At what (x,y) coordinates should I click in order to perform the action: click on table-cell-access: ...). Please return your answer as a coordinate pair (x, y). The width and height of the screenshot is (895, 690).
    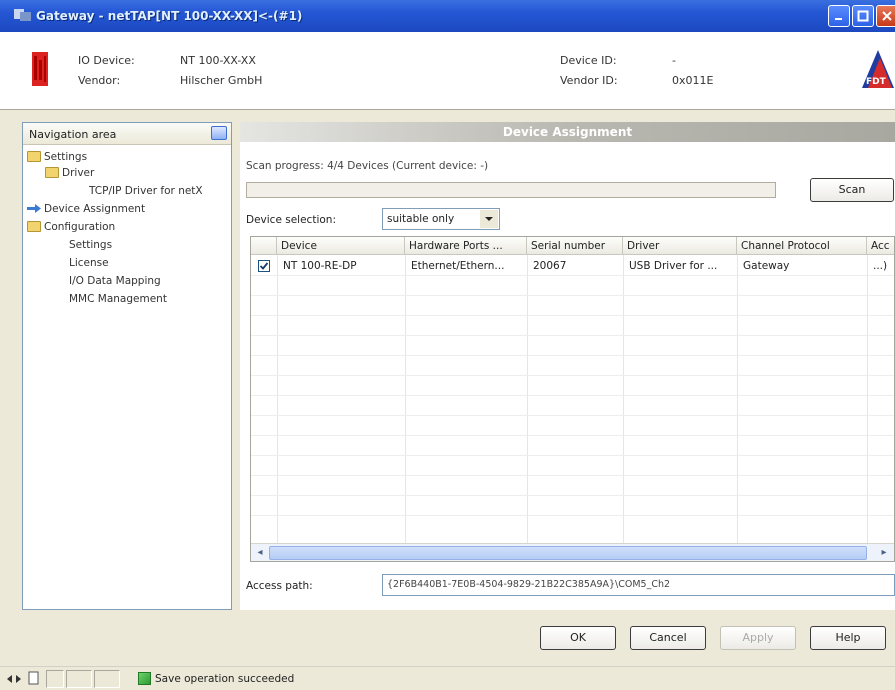
    Looking at the image, I should click on (881, 266).